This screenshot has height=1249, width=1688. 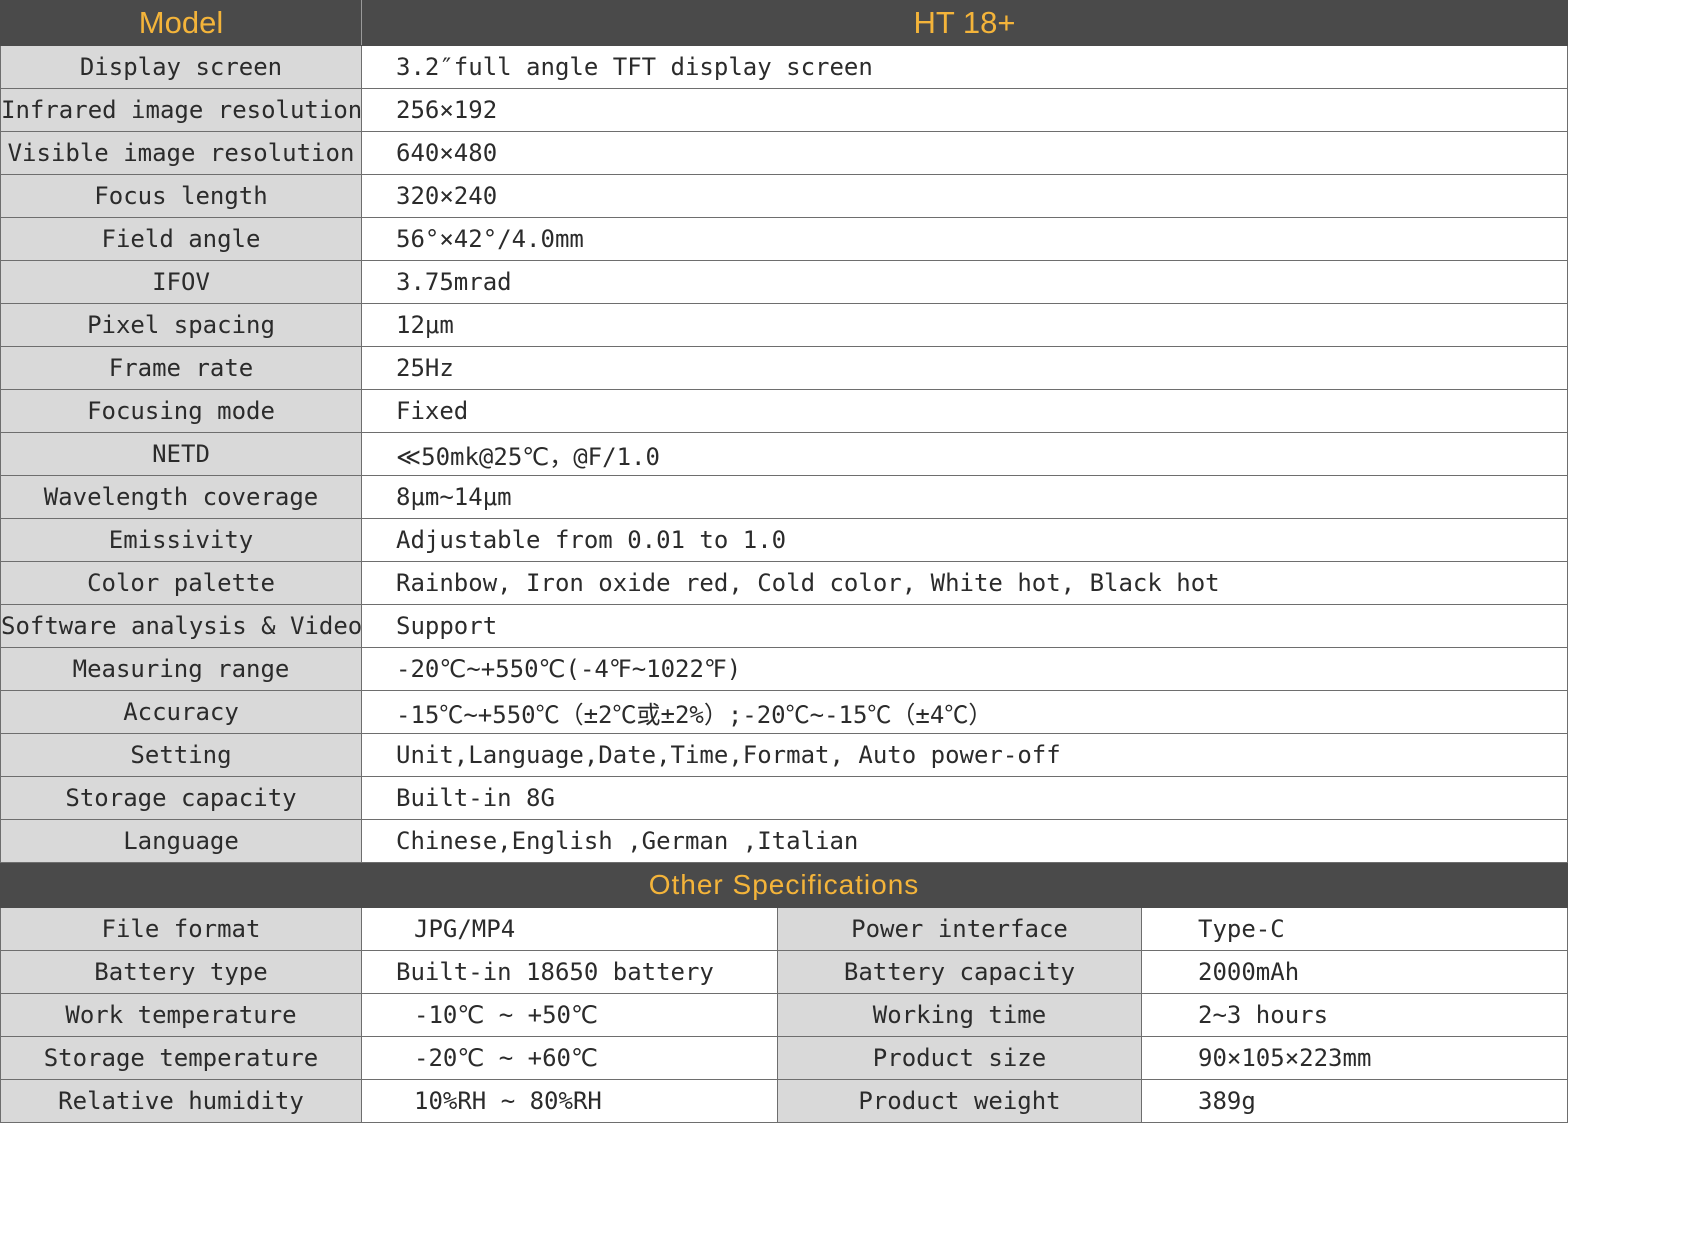 I want to click on other-spec-label: Battery type, so click(x=181, y=972).